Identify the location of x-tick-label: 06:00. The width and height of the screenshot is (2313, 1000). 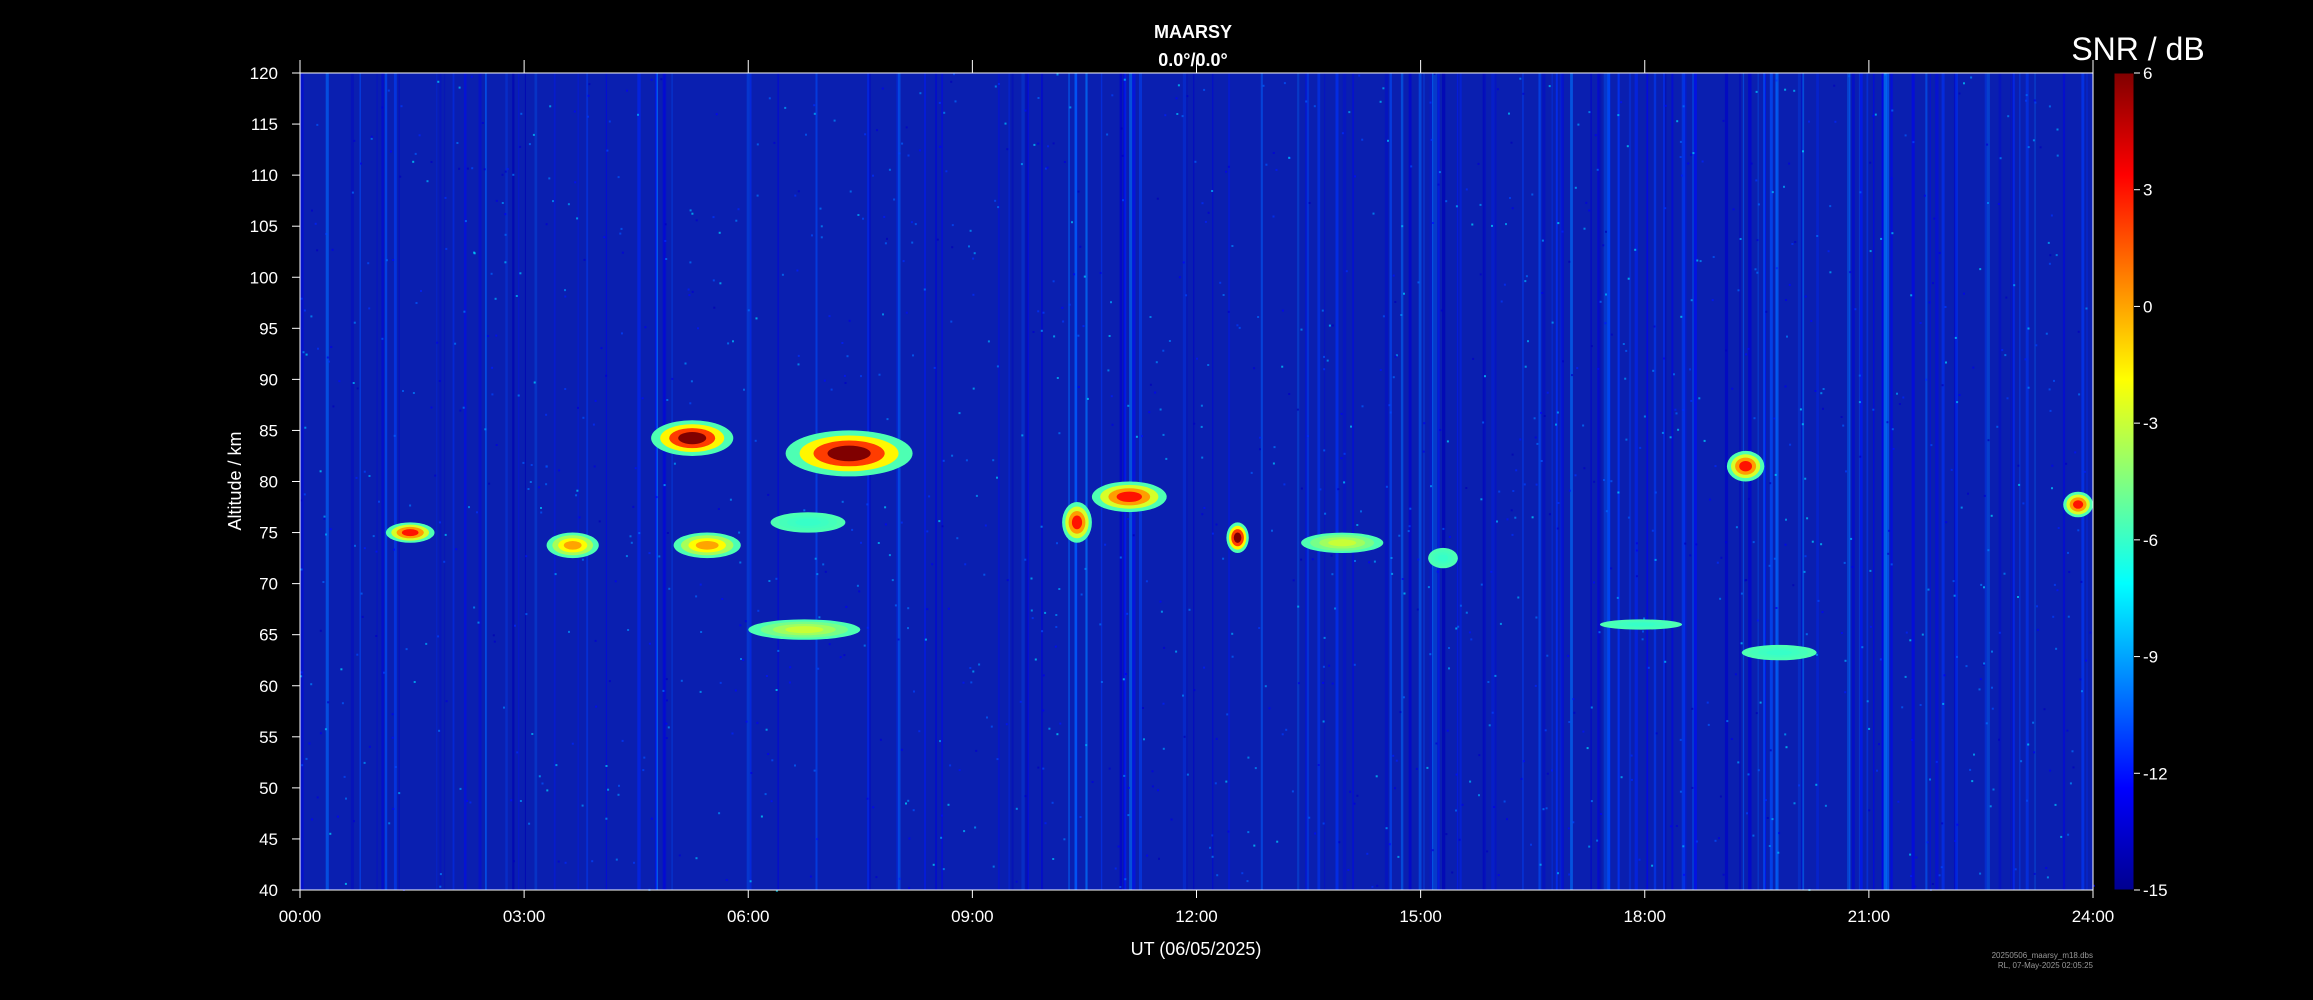
(748, 916).